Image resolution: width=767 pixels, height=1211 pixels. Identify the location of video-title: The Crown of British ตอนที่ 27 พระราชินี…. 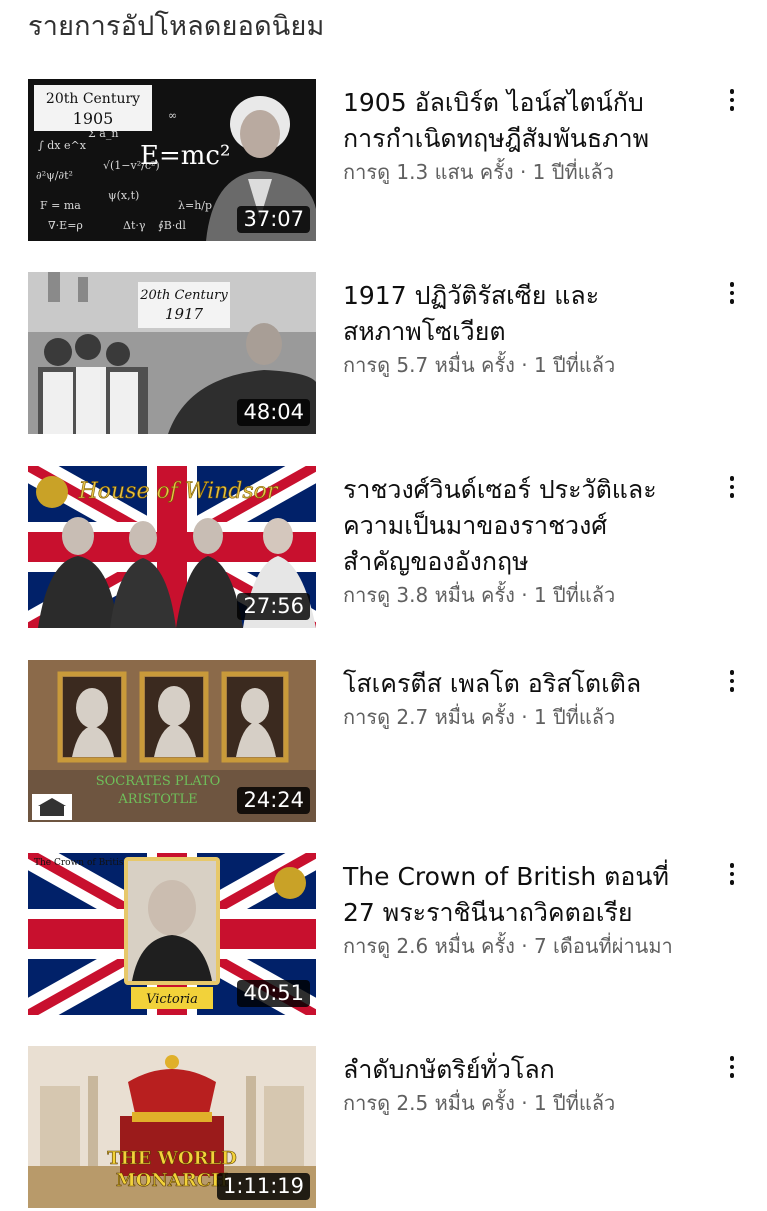
(528, 895).